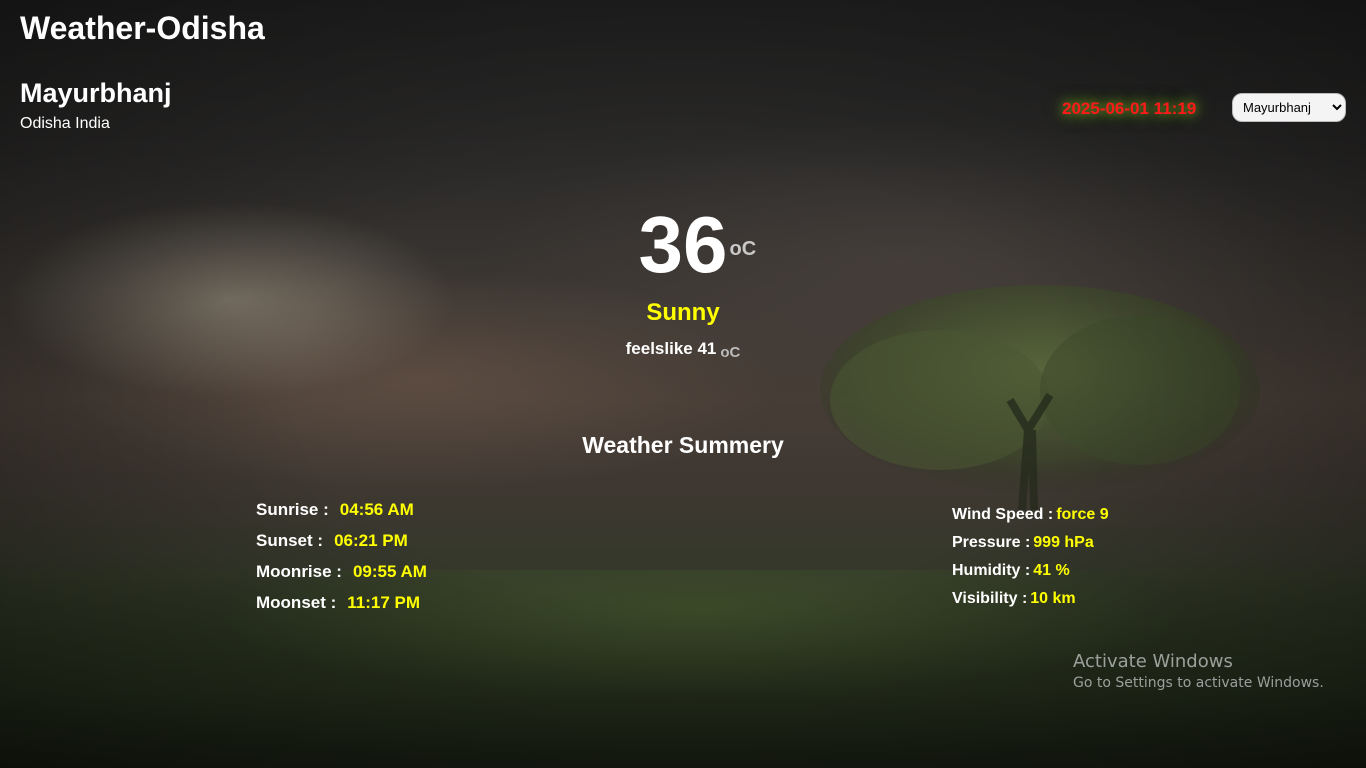 This screenshot has width=1366, height=768. I want to click on watermark-title: Activate Windows, so click(1153, 661).